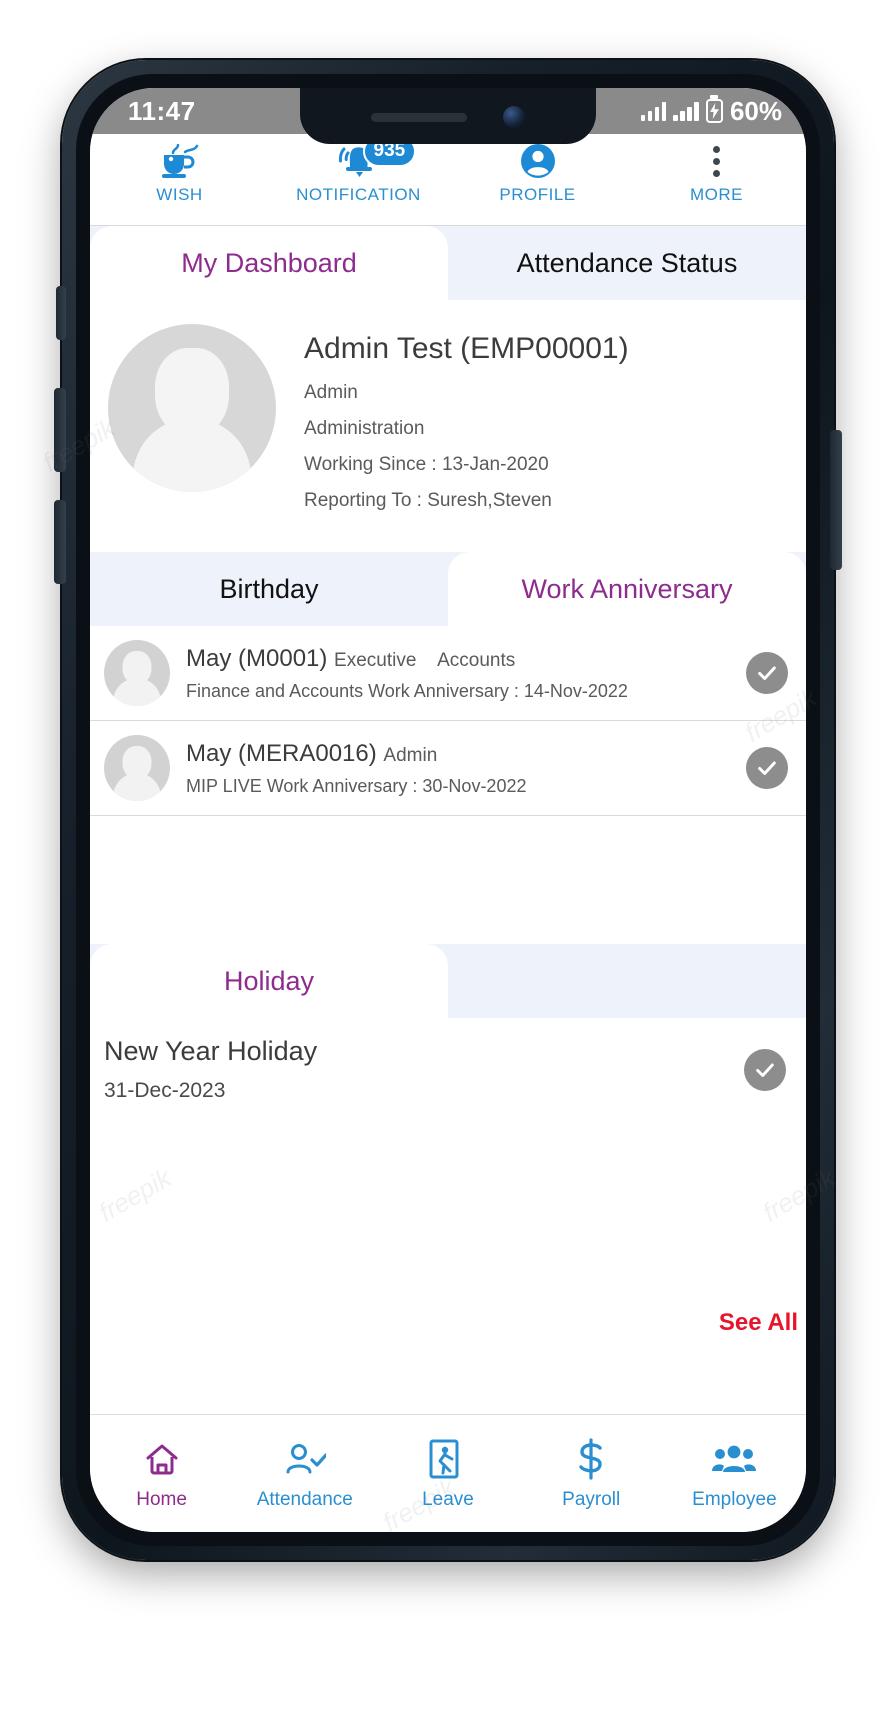 This screenshot has height=1712, width=896. I want to click on profile-name: Admin Test (EMP00001), so click(466, 348).